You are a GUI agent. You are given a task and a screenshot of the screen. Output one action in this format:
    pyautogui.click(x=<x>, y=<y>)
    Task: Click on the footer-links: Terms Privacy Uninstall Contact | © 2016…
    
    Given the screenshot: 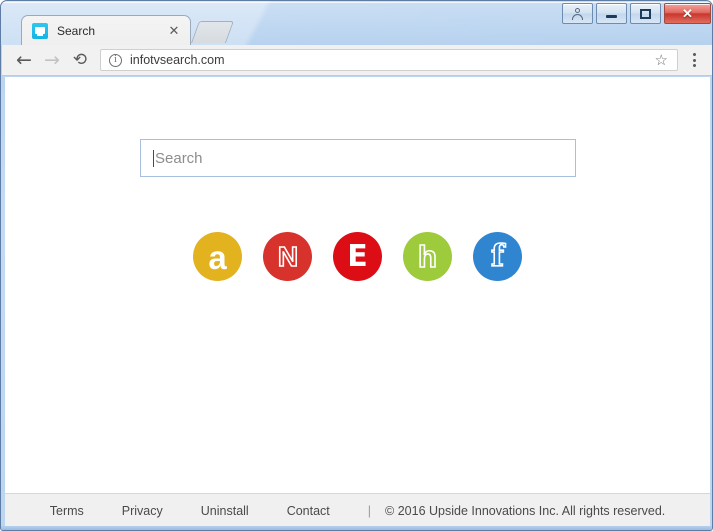 What is the action you would take?
    pyautogui.click(x=358, y=511)
    